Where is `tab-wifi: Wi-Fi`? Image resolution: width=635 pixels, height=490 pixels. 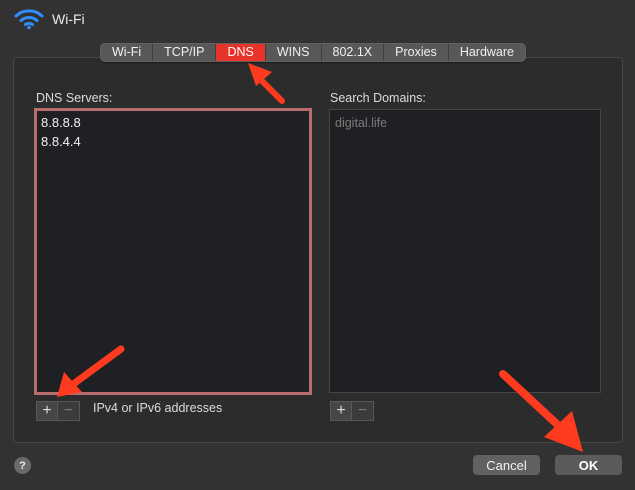 tab-wifi: Wi-Fi is located at coordinates (127, 52).